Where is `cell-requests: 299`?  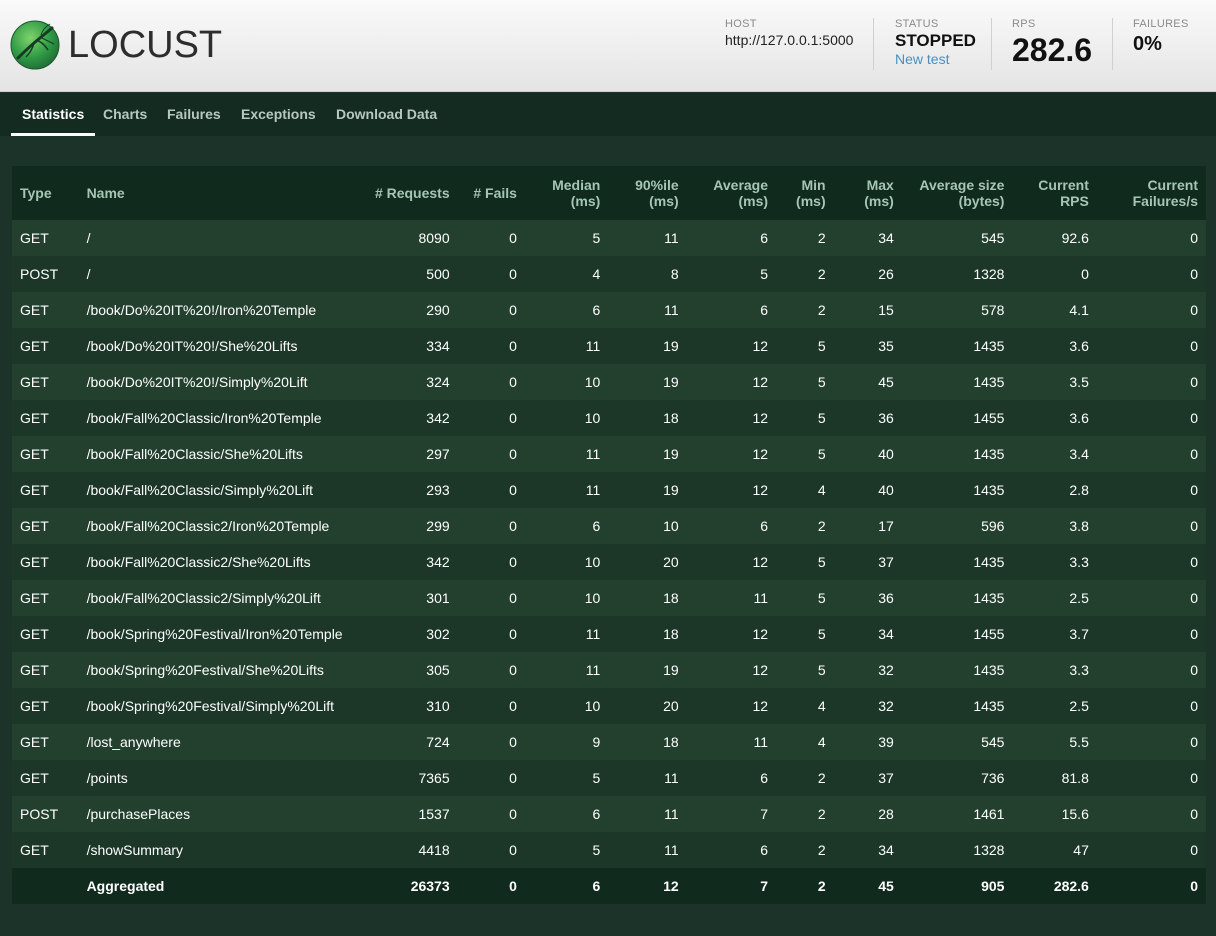 cell-requests: 299 is located at coordinates (438, 526).